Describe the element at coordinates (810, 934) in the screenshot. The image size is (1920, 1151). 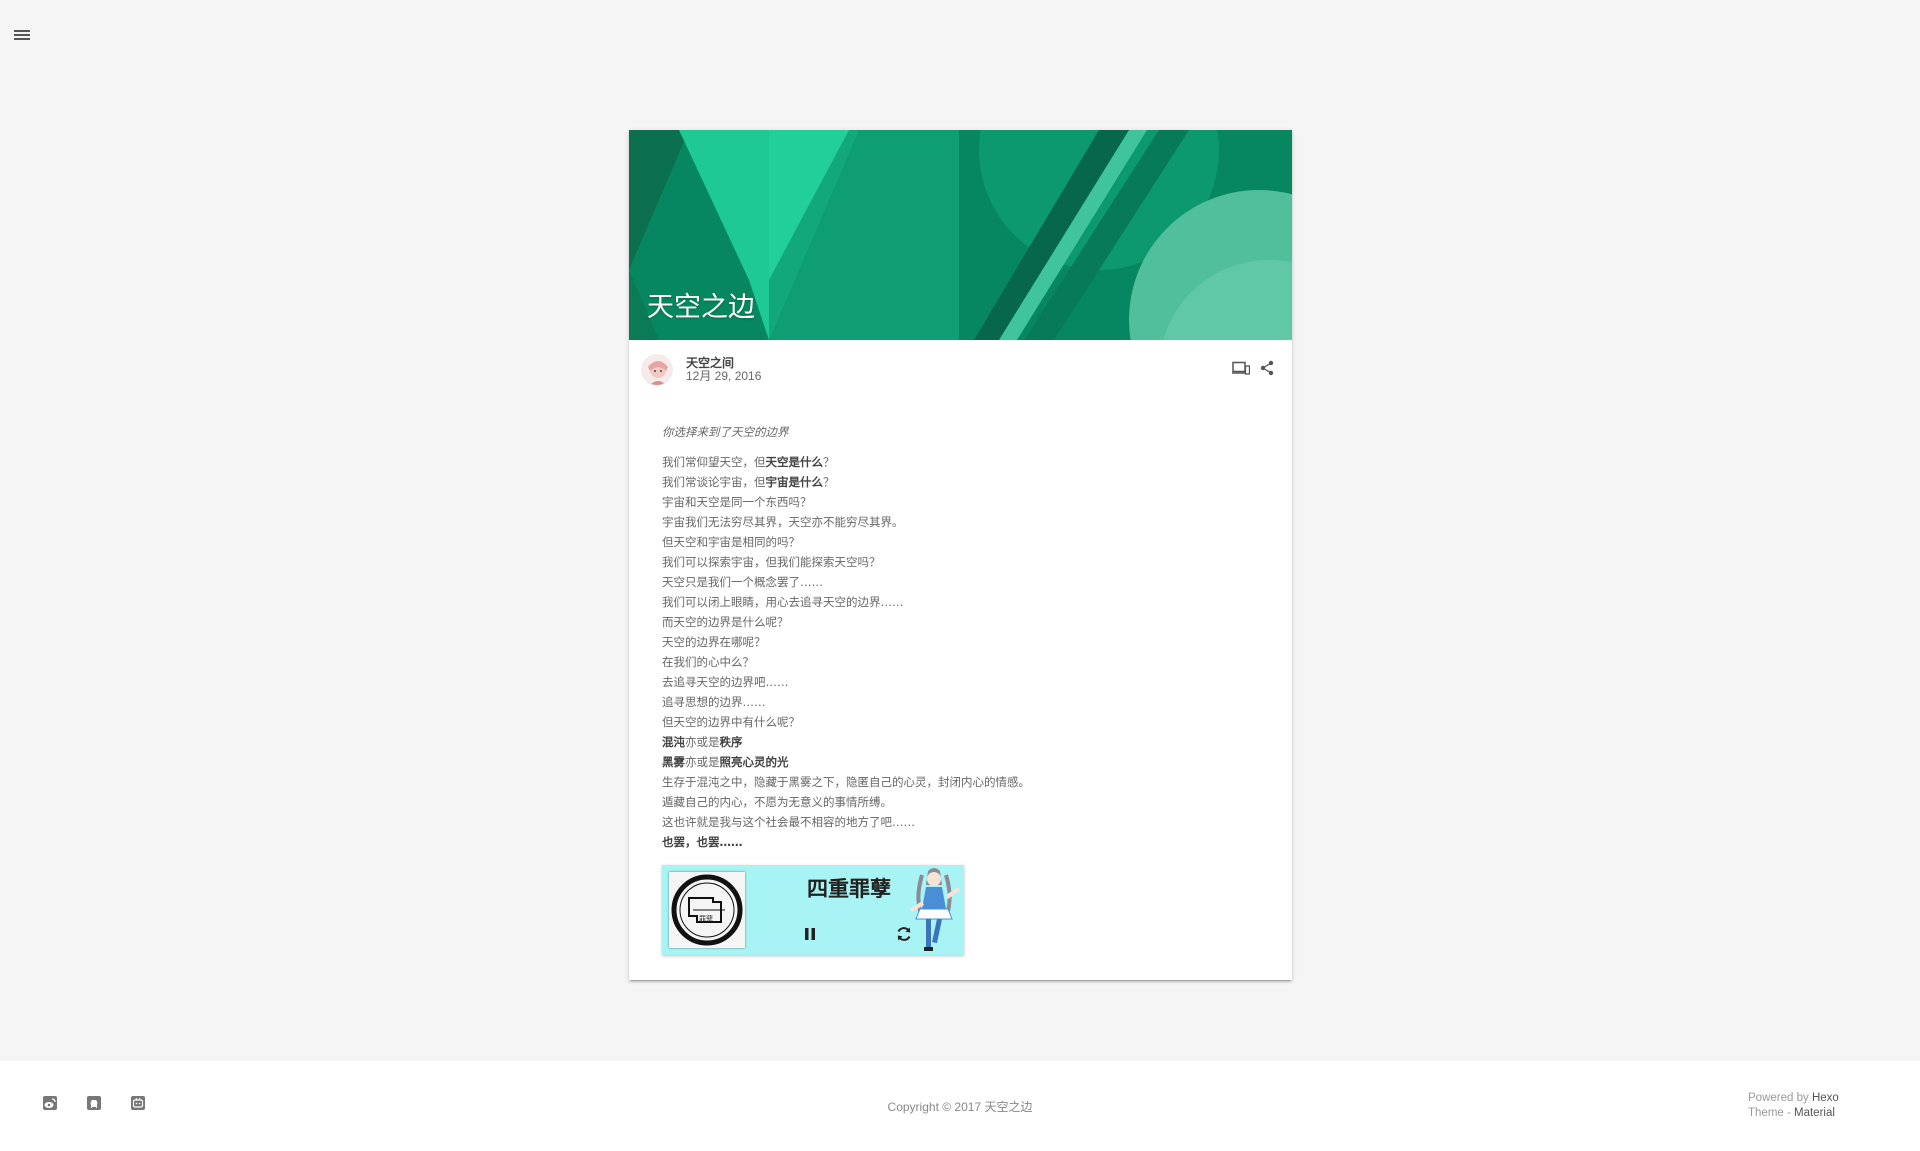
I see `pause-icon` at that location.